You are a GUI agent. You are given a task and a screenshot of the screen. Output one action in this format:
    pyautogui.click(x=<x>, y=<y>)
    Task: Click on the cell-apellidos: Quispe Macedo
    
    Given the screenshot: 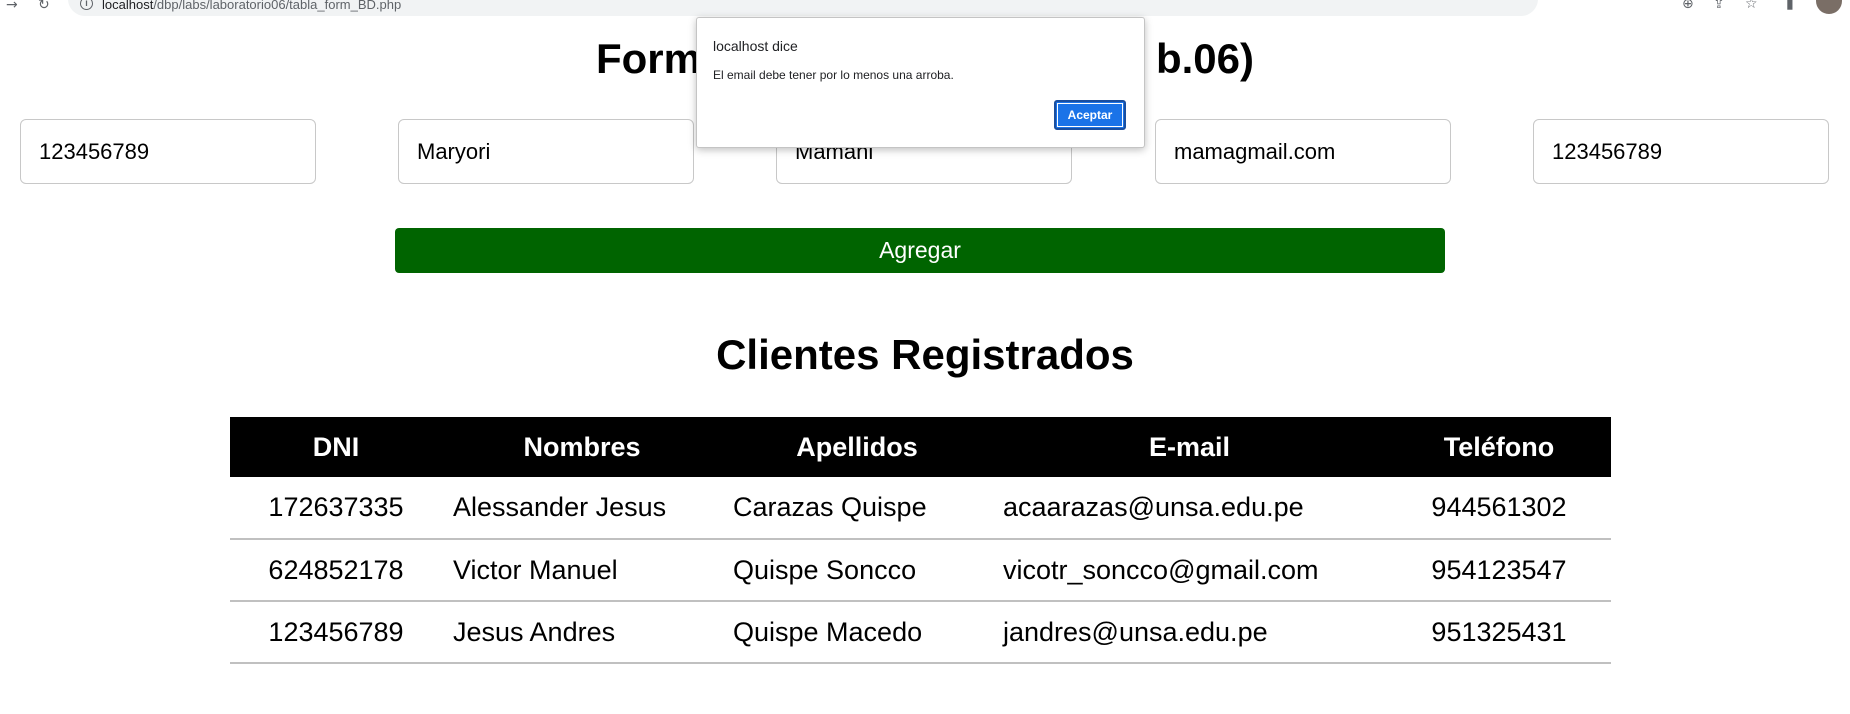 What is the action you would take?
    pyautogui.click(x=828, y=631)
    